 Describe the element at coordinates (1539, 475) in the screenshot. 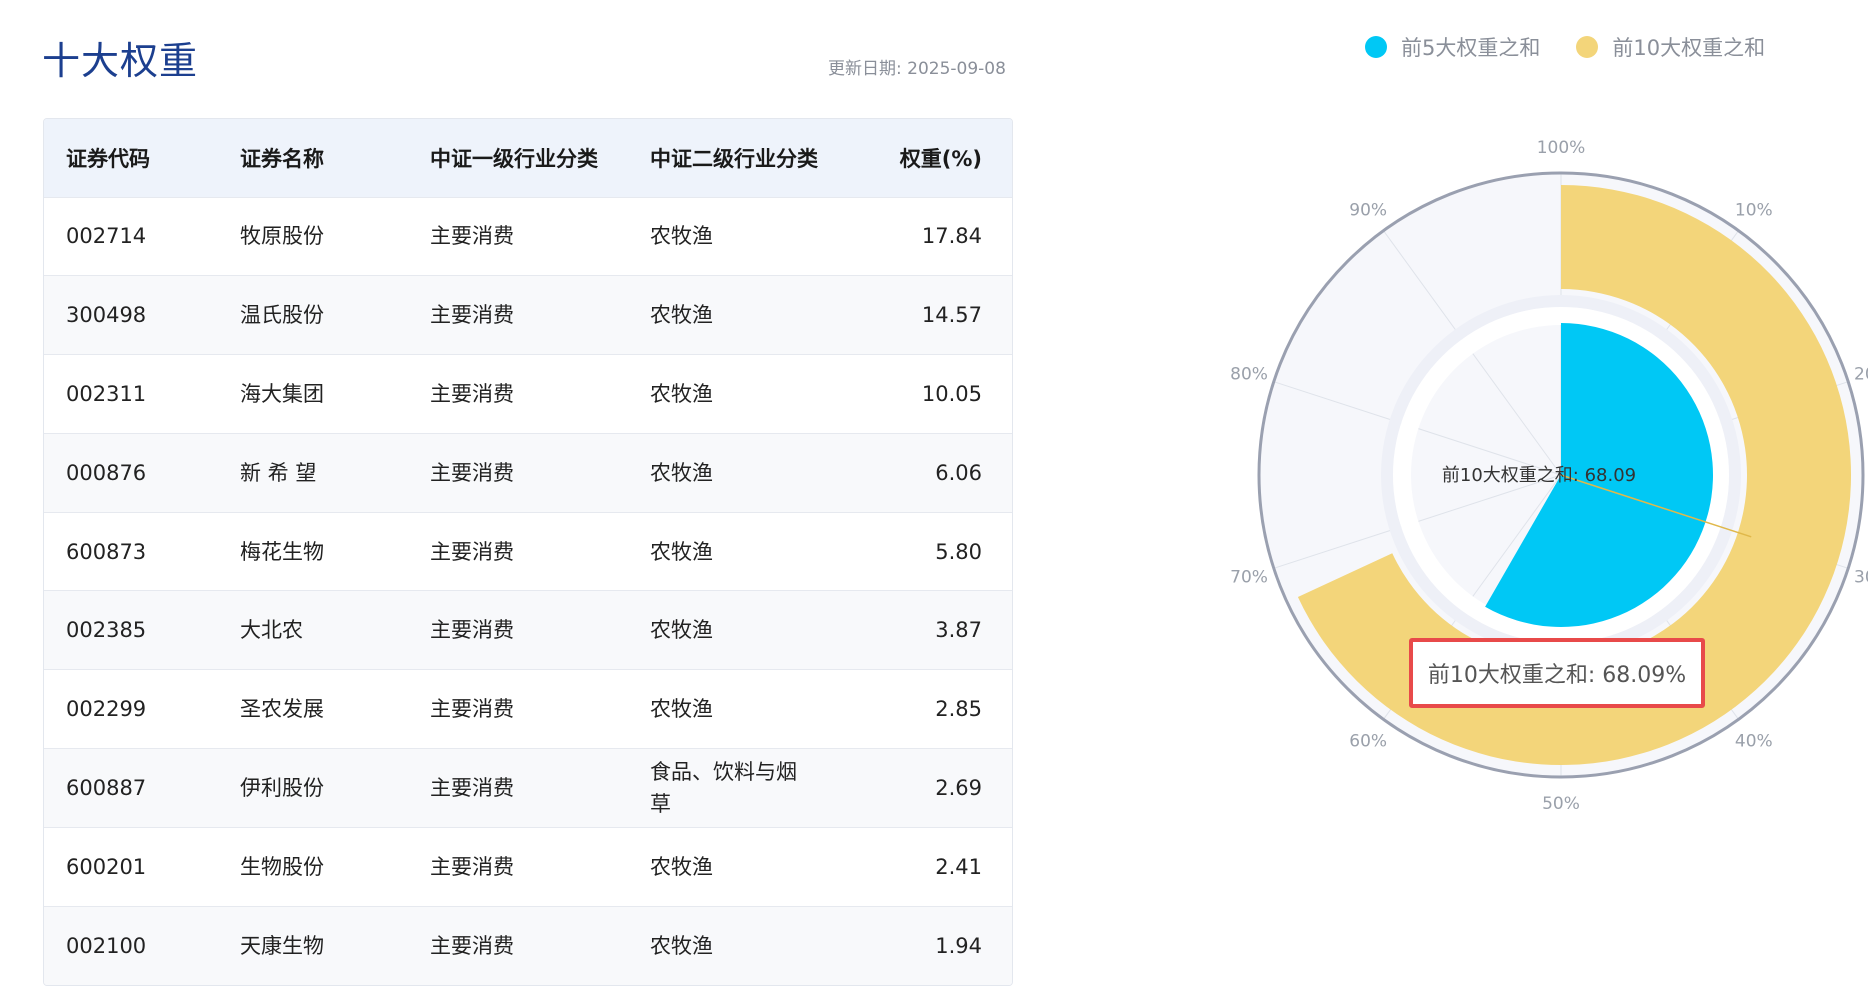

I see `center-value-label: 前10大权重之和: 68.09` at that location.